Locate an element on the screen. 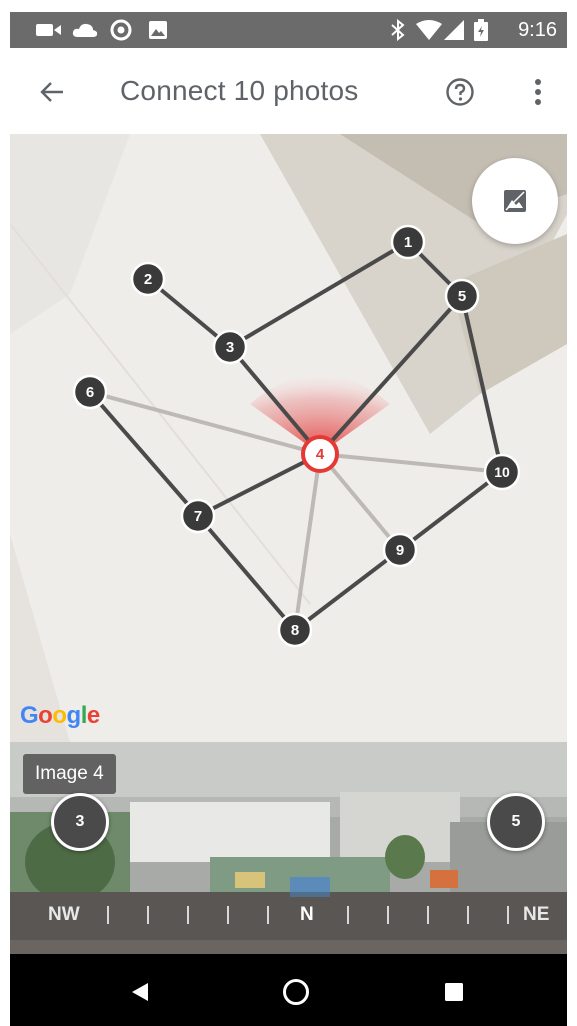 The image size is (577, 1026). image-label: Image 4 is located at coordinates (69, 774).